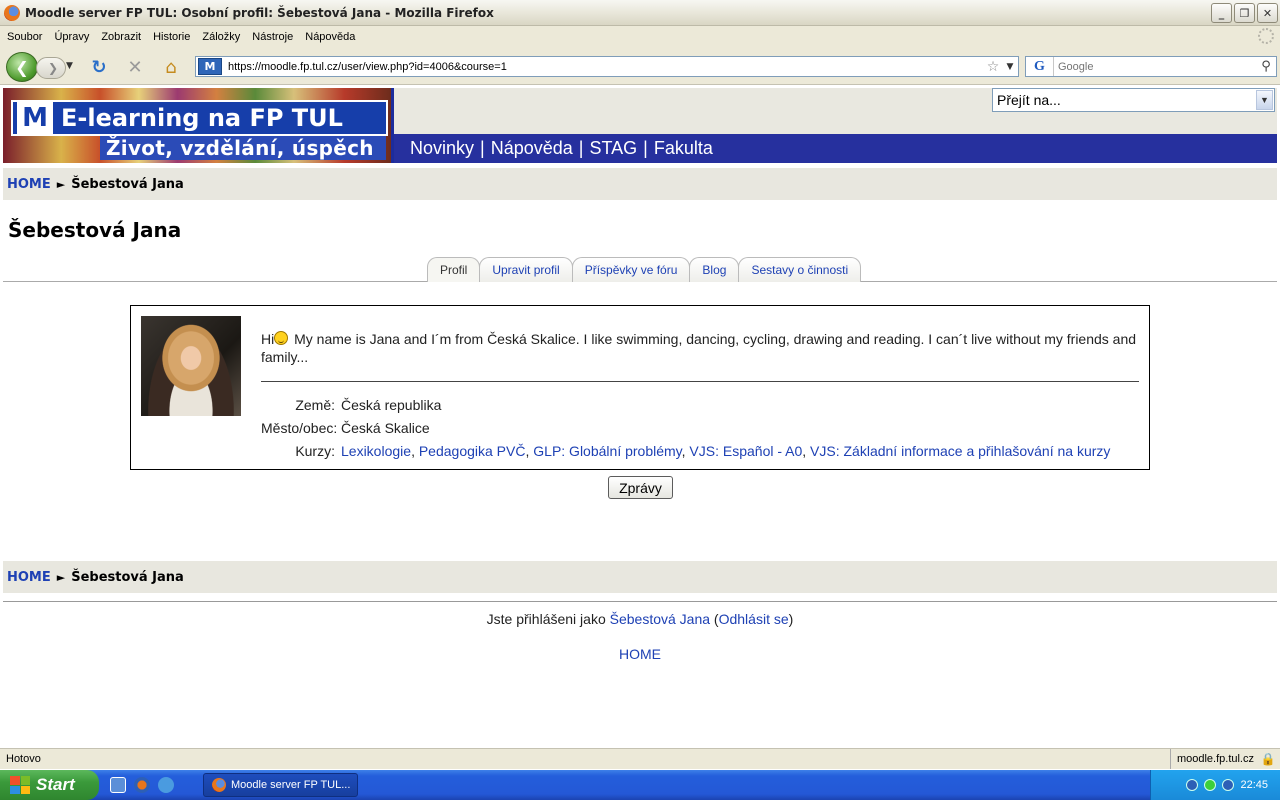 The height and width of the screenshot is (800, 1280). What do you see at coordinates (640, 577) in the screenshot?
I see `breadcrumb-bottom: HOME ► Šebestová Jana` at bounding box center [640, 577].